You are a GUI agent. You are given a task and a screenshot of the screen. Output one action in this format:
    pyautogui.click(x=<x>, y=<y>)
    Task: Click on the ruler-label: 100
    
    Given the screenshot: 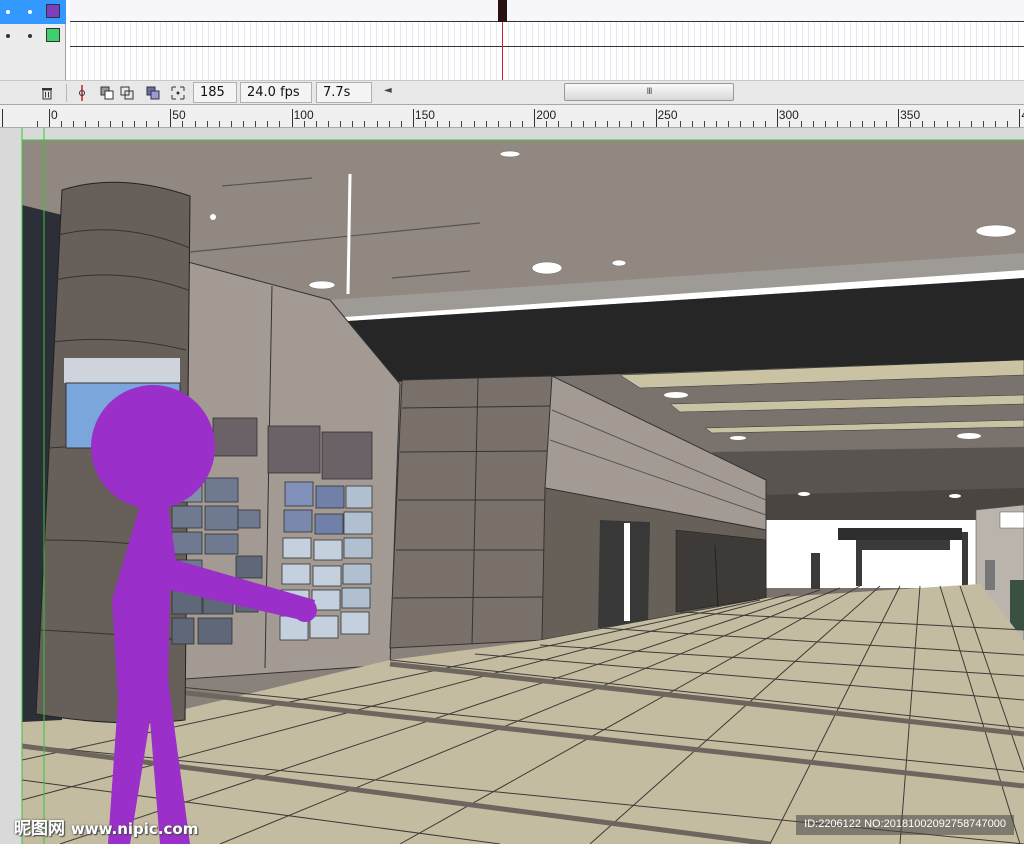 What is the action you would take?
    pyautogui.click(x=303, y=115)
    